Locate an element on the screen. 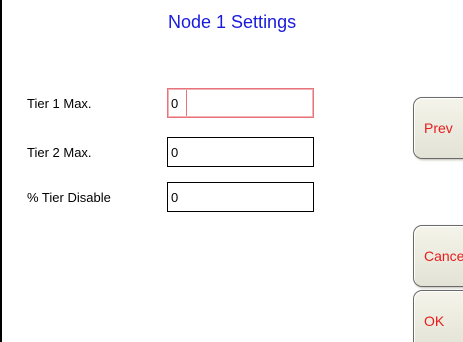 The height and width of the screenshot is (342, 463). text-cursor is located at coordinates (186, 103).